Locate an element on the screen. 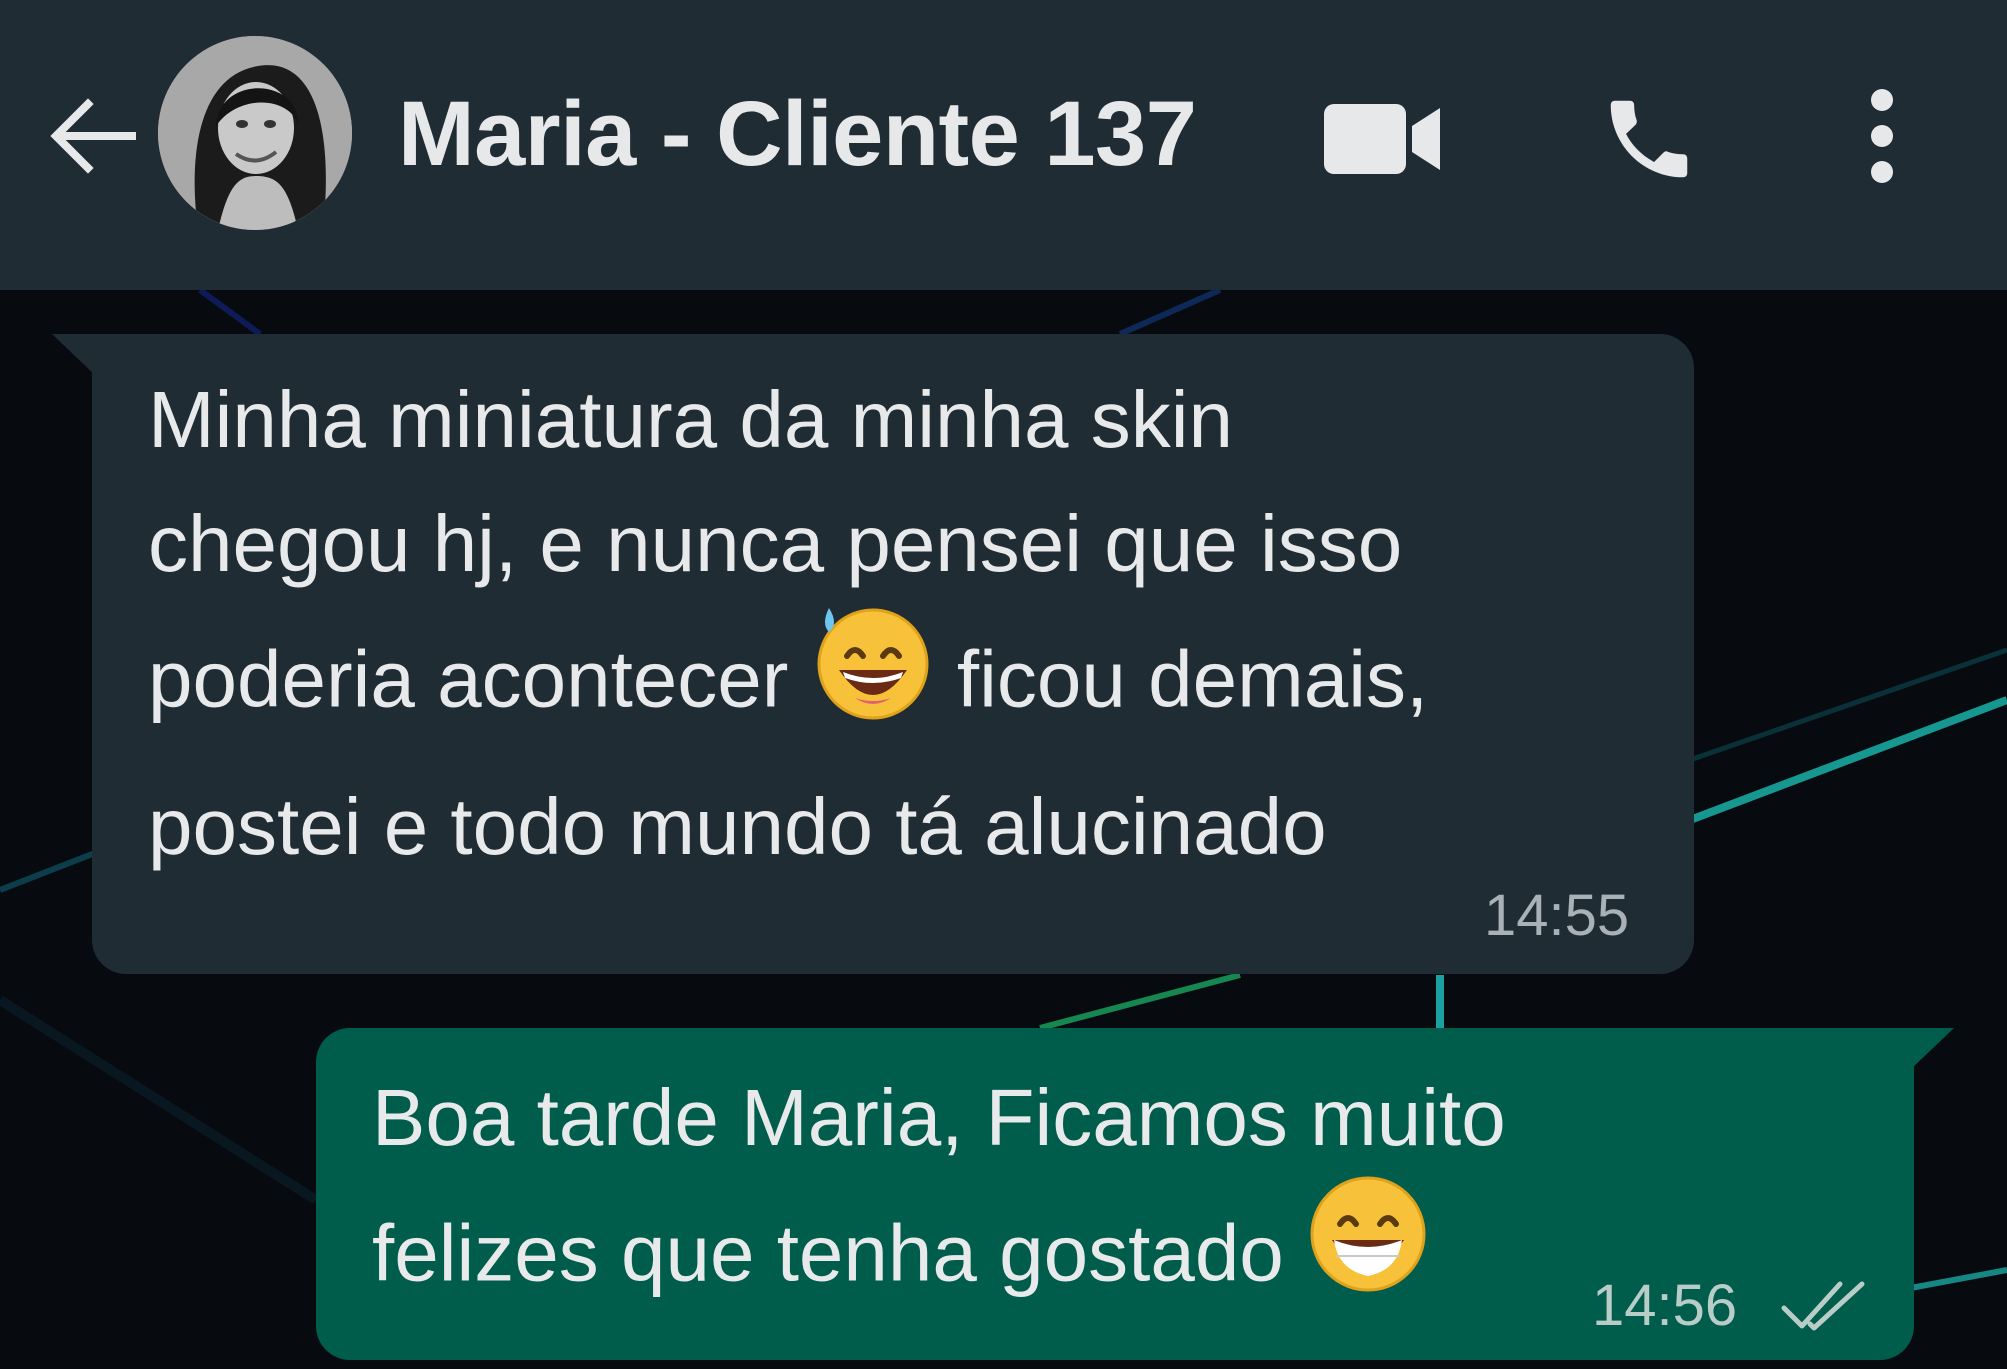 The image size is (2007, 1369). incoming-line-3: poderia acontecer ficou demais, is located at coordinates (788, 685).